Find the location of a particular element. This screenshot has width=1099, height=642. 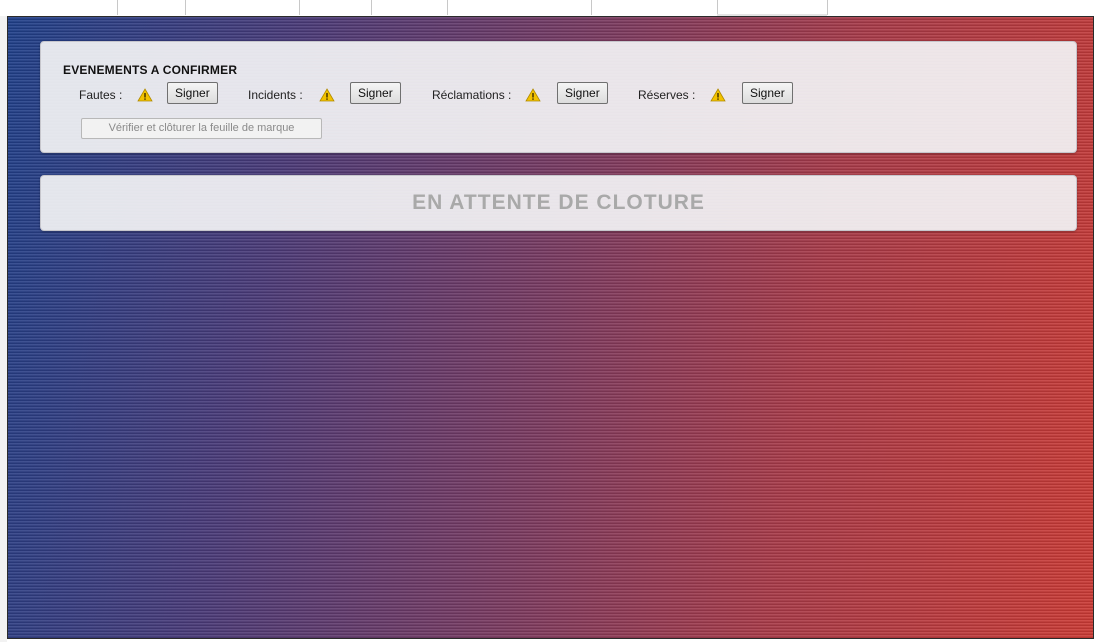

sign-reclamations-button: Signer is located at coordinates (582, 93).